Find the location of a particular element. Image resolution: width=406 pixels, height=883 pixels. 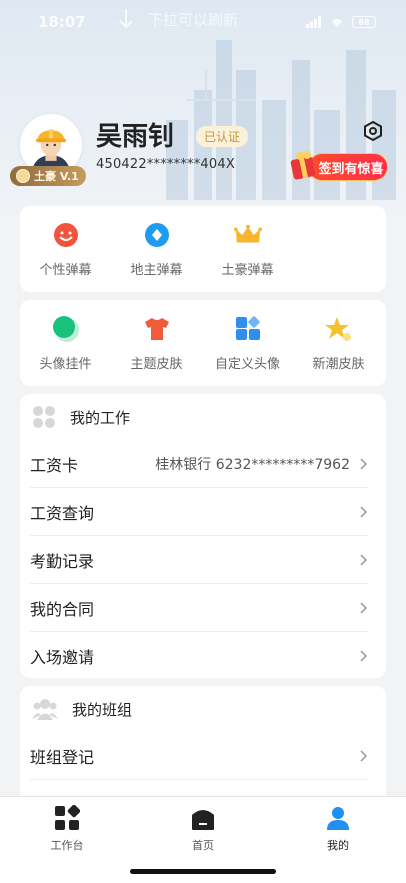

list-item-salary-card: 工资卡 桂林银行 6232*********7962 is located at coordinates (199, 464).